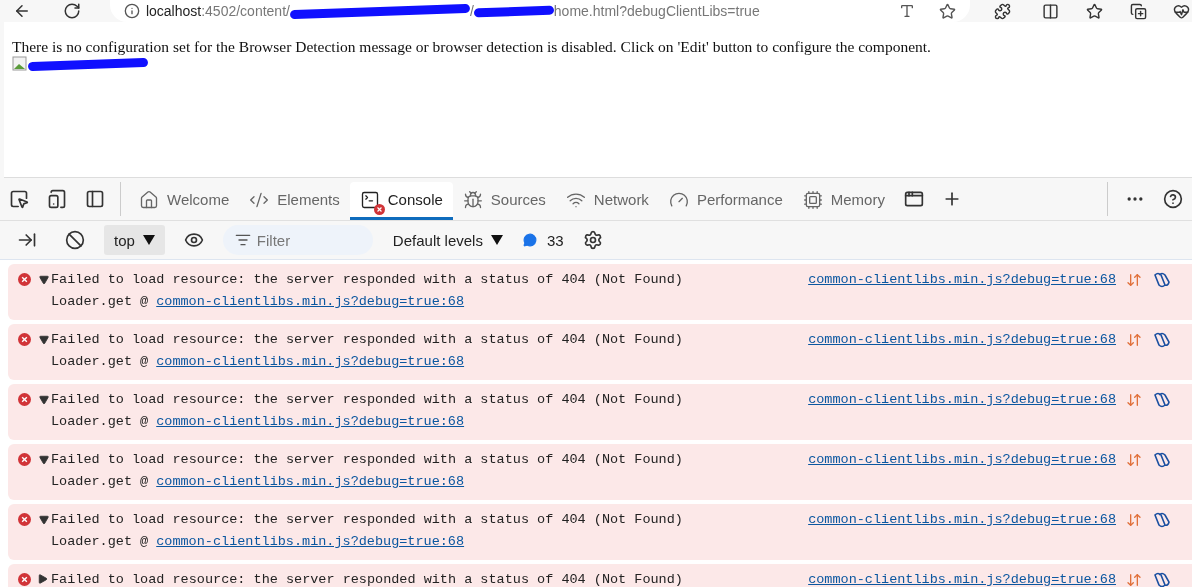 Image resolution: width=1192 pixels, height=587 pixels. What do you see at coordinates (134, 240) in the screenshot?
I see `context-dropdown: top` at bounding box center [134, 240].